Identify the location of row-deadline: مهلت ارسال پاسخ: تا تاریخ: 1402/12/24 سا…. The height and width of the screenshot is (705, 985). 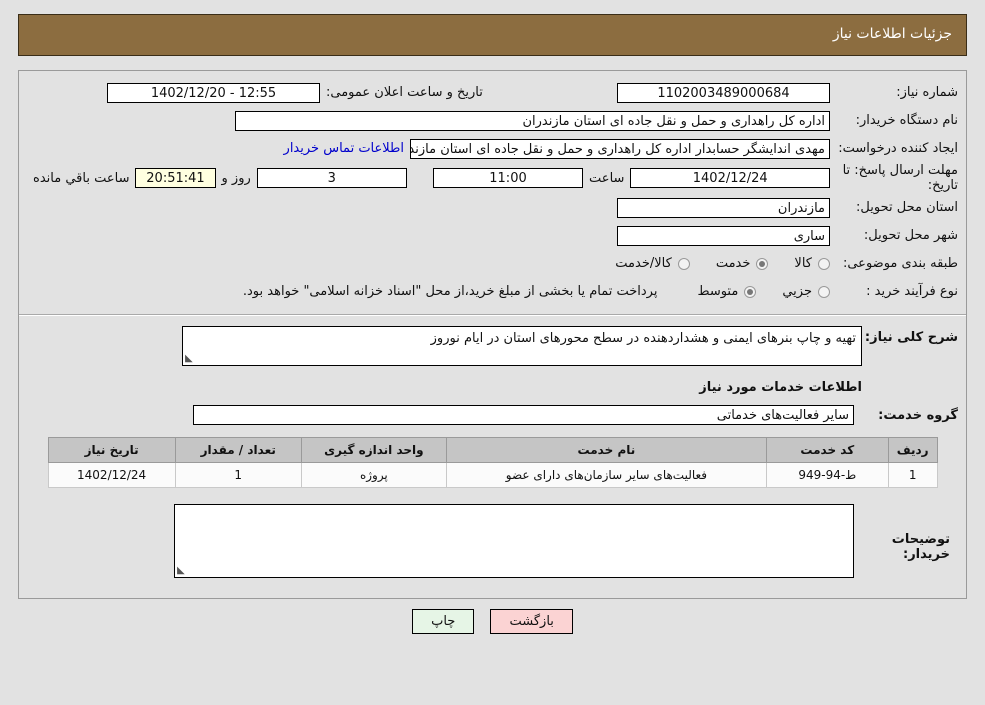
(492, 178).